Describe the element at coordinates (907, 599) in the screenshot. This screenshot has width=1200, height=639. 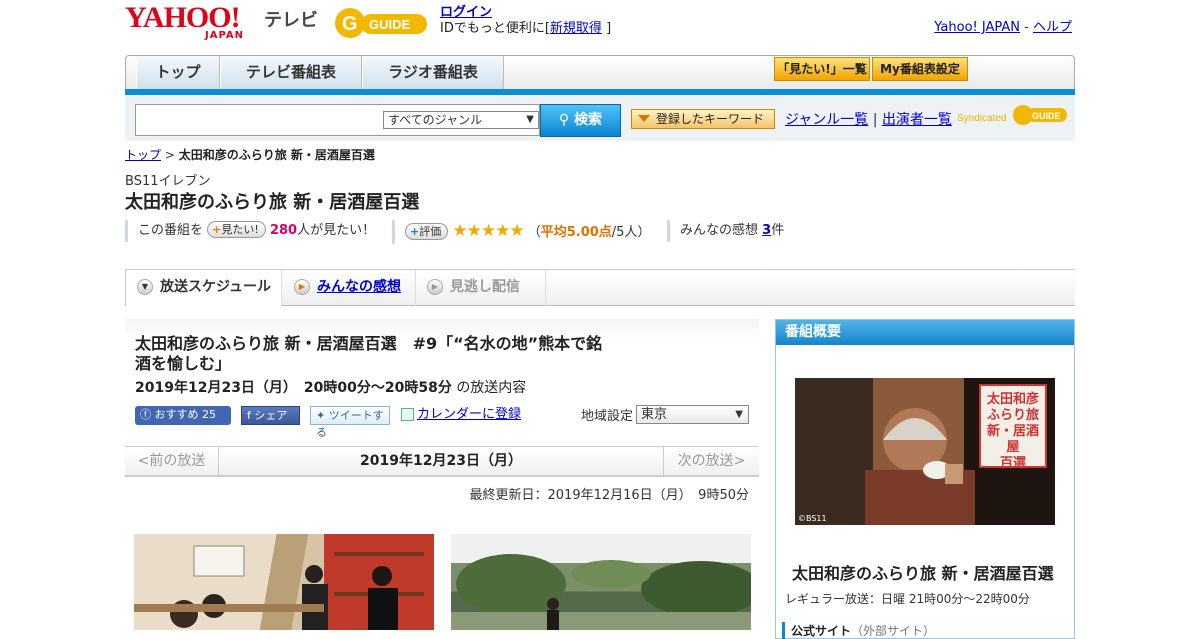
I see `regular-broadcast: レギュラー放送：日曜 21時00分～22時00分` at that location.